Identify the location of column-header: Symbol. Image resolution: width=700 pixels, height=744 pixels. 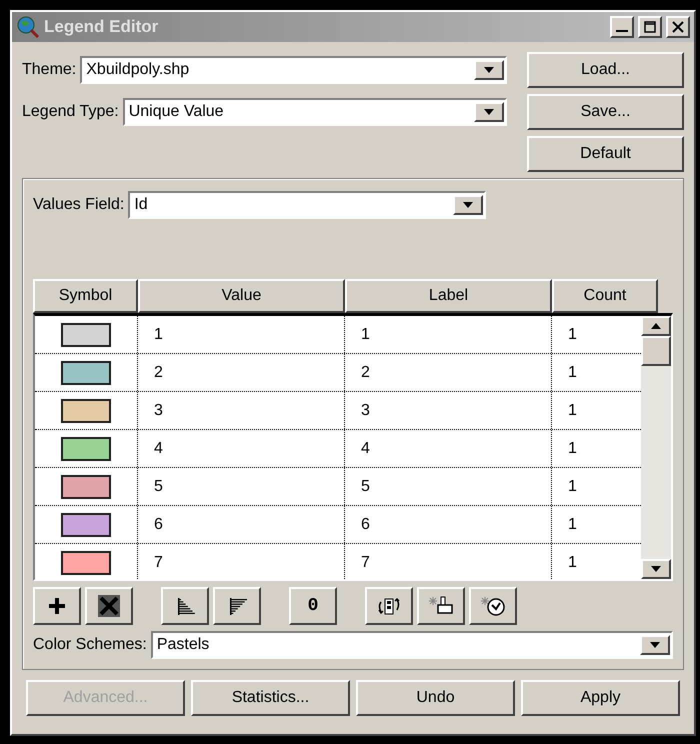
(85, 296).